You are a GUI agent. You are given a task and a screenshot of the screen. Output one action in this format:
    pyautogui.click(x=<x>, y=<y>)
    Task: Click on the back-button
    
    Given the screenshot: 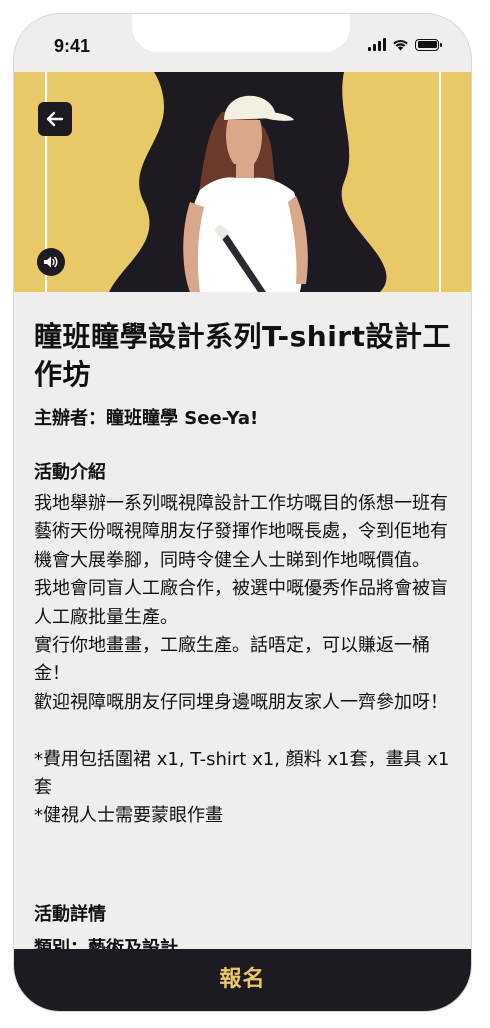 What is the action you would take?
    pyautogui.click(x=55, y=119)
    